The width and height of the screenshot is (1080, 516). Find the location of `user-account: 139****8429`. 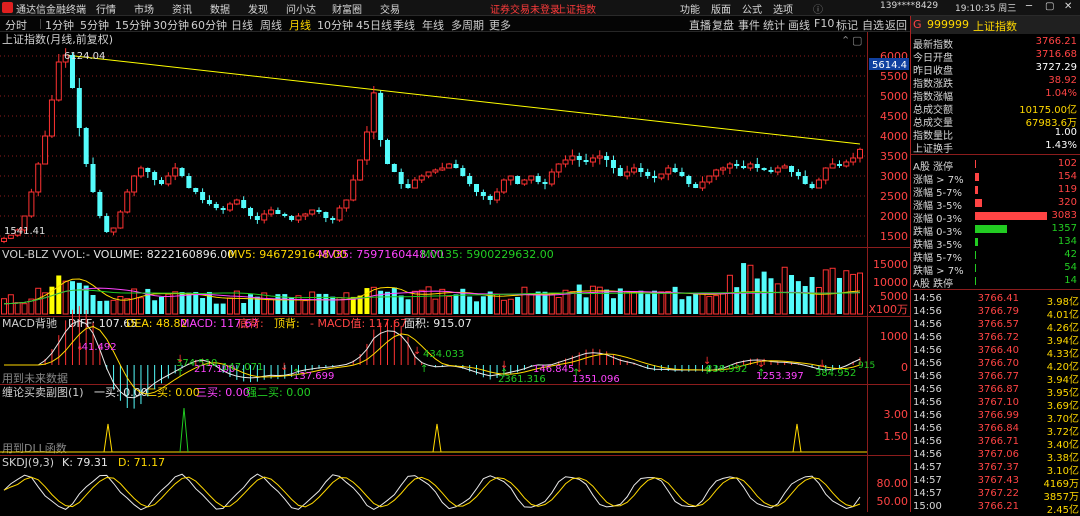

user-account: 139****8429 is located at coordinates (909, 6).